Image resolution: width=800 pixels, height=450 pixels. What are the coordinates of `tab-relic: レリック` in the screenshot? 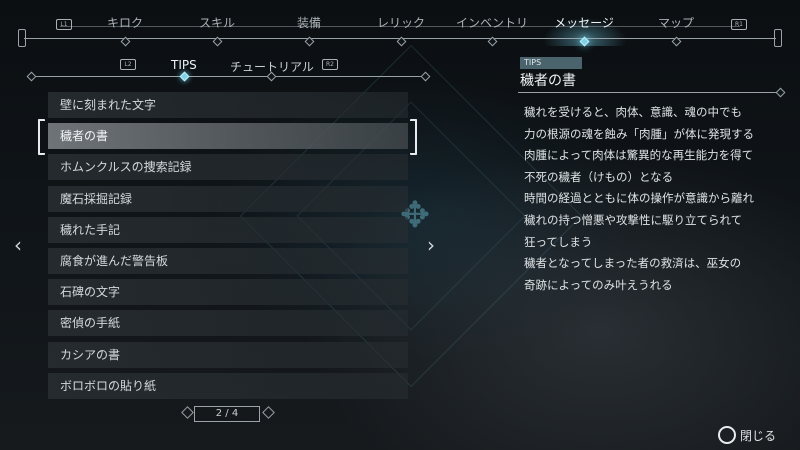 It's located at (401, 30).